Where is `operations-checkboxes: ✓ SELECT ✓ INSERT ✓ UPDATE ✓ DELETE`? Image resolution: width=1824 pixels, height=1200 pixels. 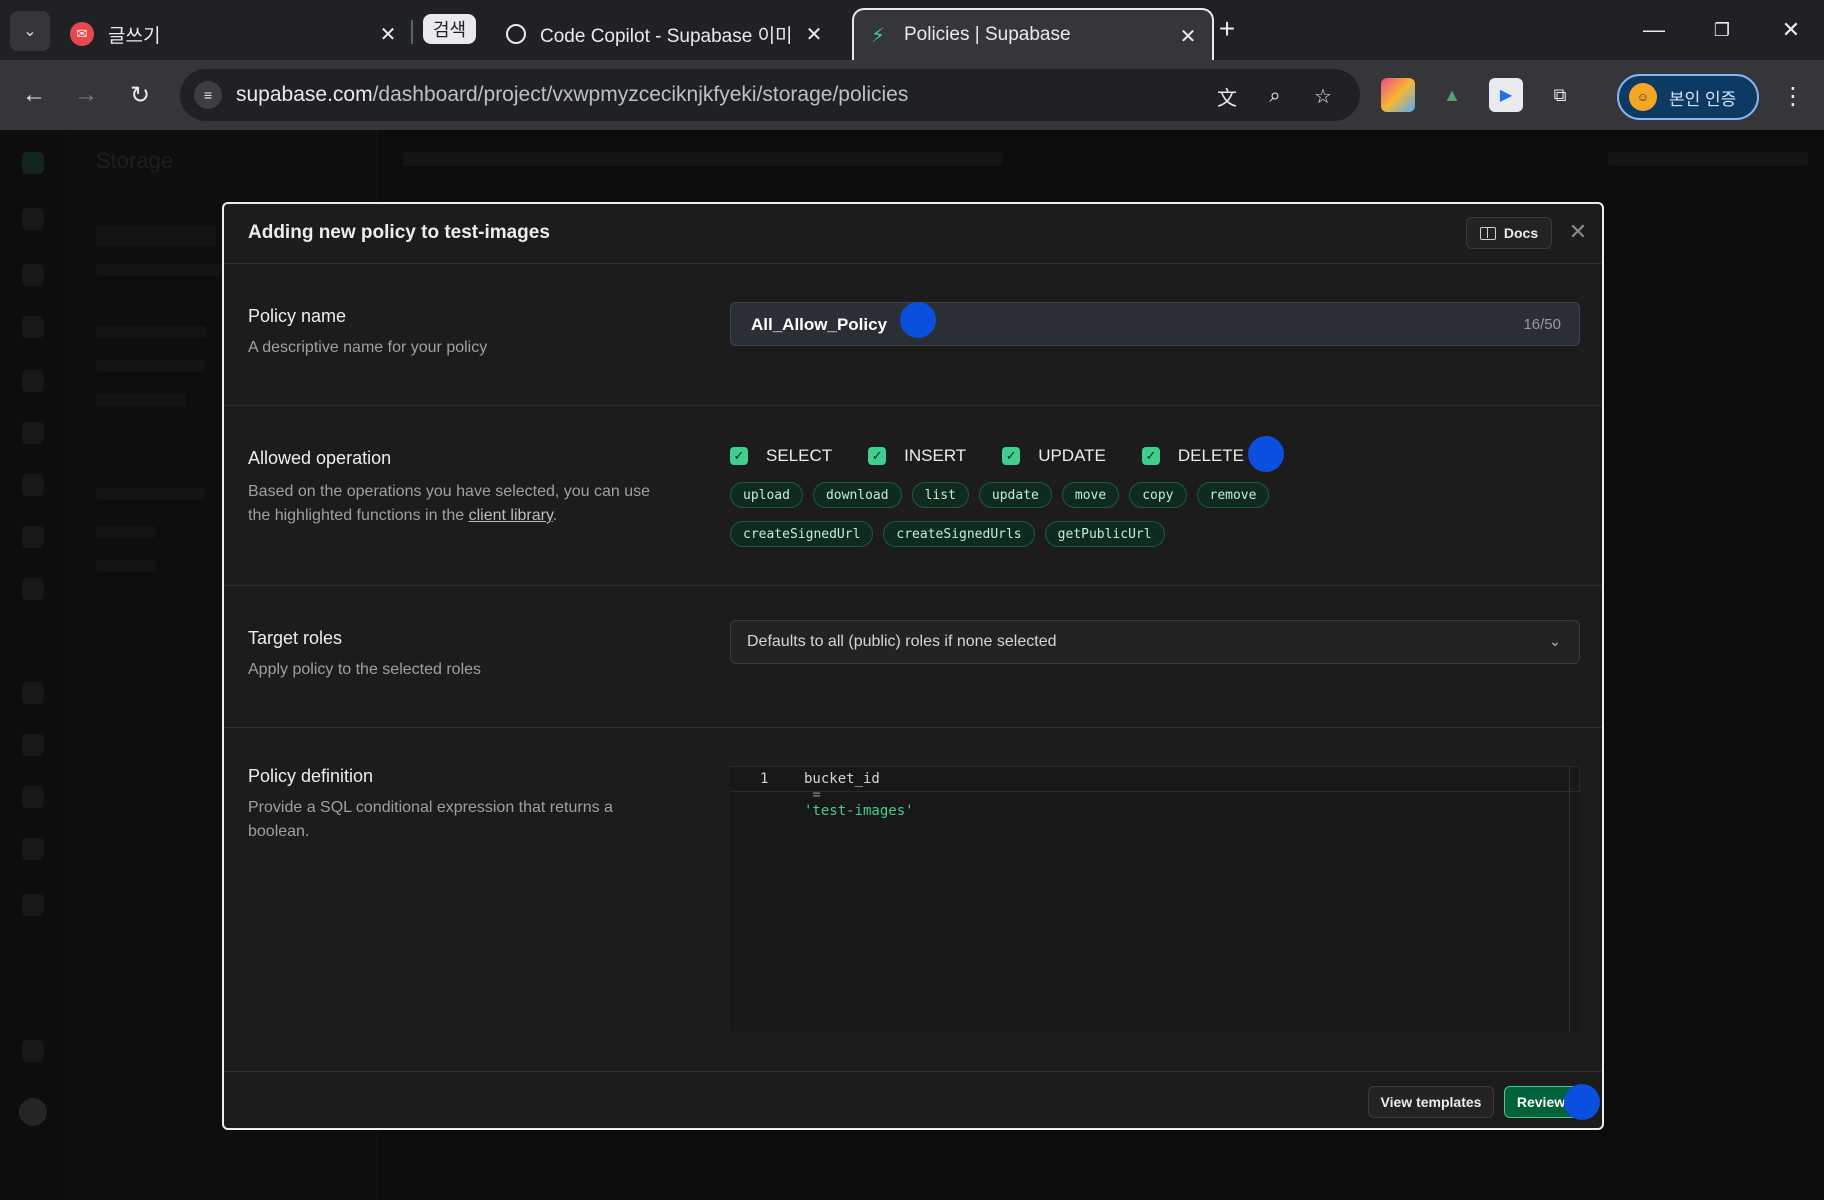
operations-checkboxes: ✓ SELECT ✓ INSERT ✓ UPDATE ✓ DELETE is located at coordinates (1005, 456).